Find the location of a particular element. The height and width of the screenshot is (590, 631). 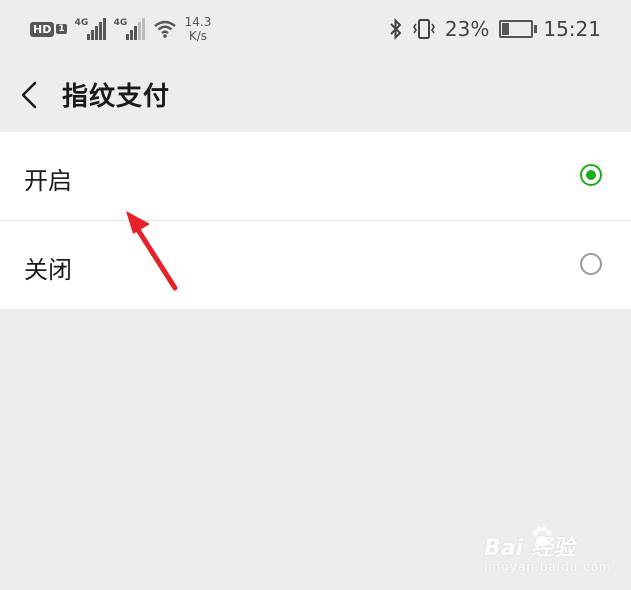

network-type-label-1: 4G is located at coordinates (81, 23).